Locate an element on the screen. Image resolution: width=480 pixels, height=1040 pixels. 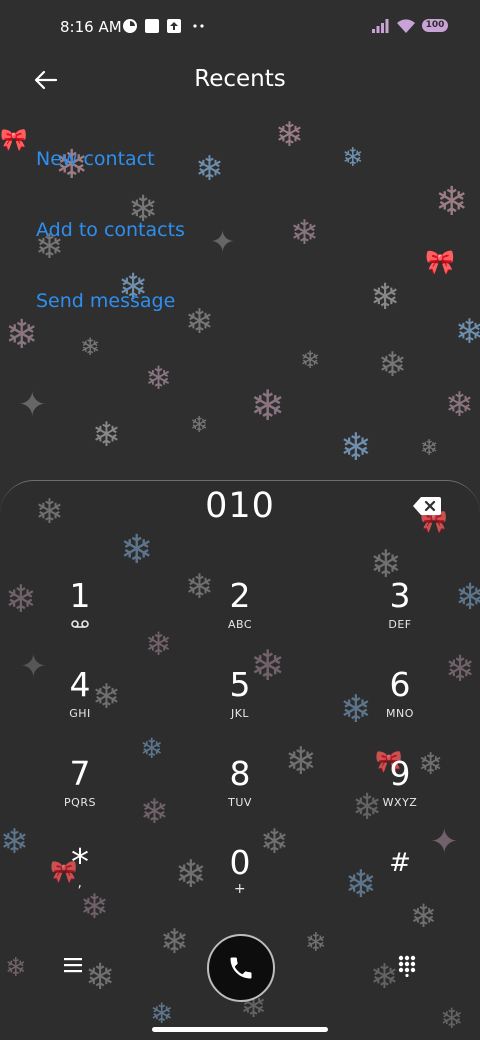
key-8: 8 TUV is located at coordinates (240, 796).